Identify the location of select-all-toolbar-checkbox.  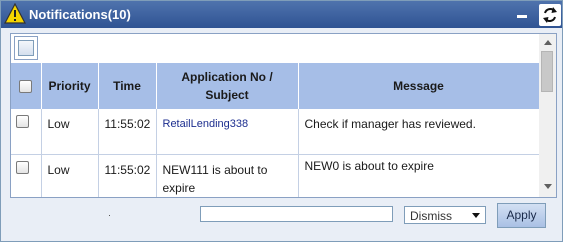
(26, 48).